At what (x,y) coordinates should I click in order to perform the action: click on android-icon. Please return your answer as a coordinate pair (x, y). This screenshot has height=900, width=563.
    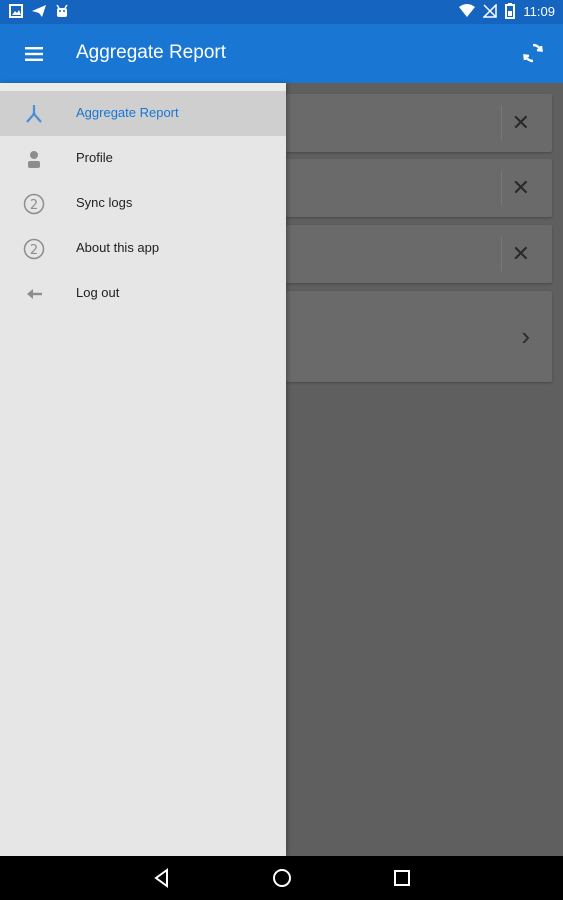
    Looking at the image, I should click on (62, 10).